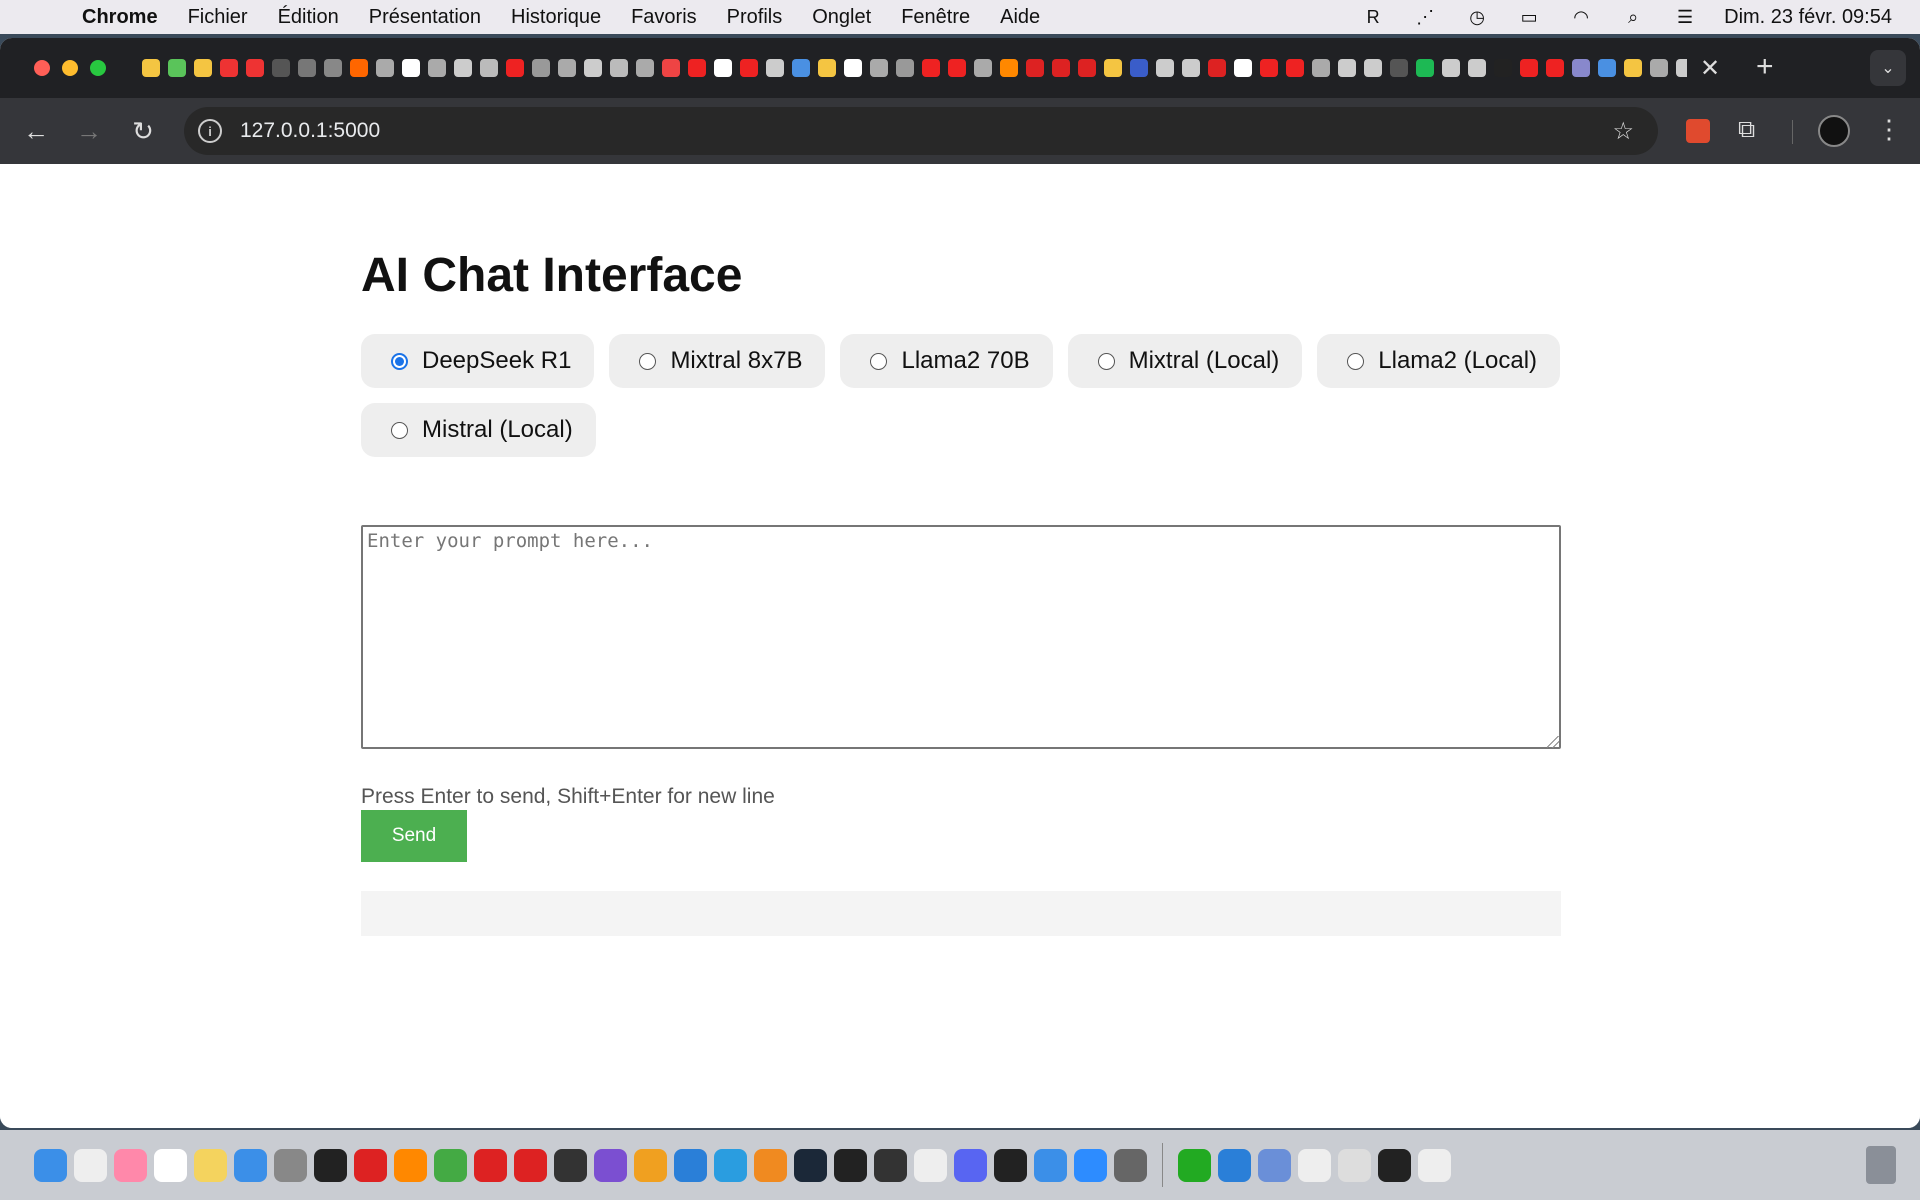 This screenshot has width=1920, height=1200. Describe the element at coordinates (42, 68) in the screenshot. I see `close-window-icon` at that location.